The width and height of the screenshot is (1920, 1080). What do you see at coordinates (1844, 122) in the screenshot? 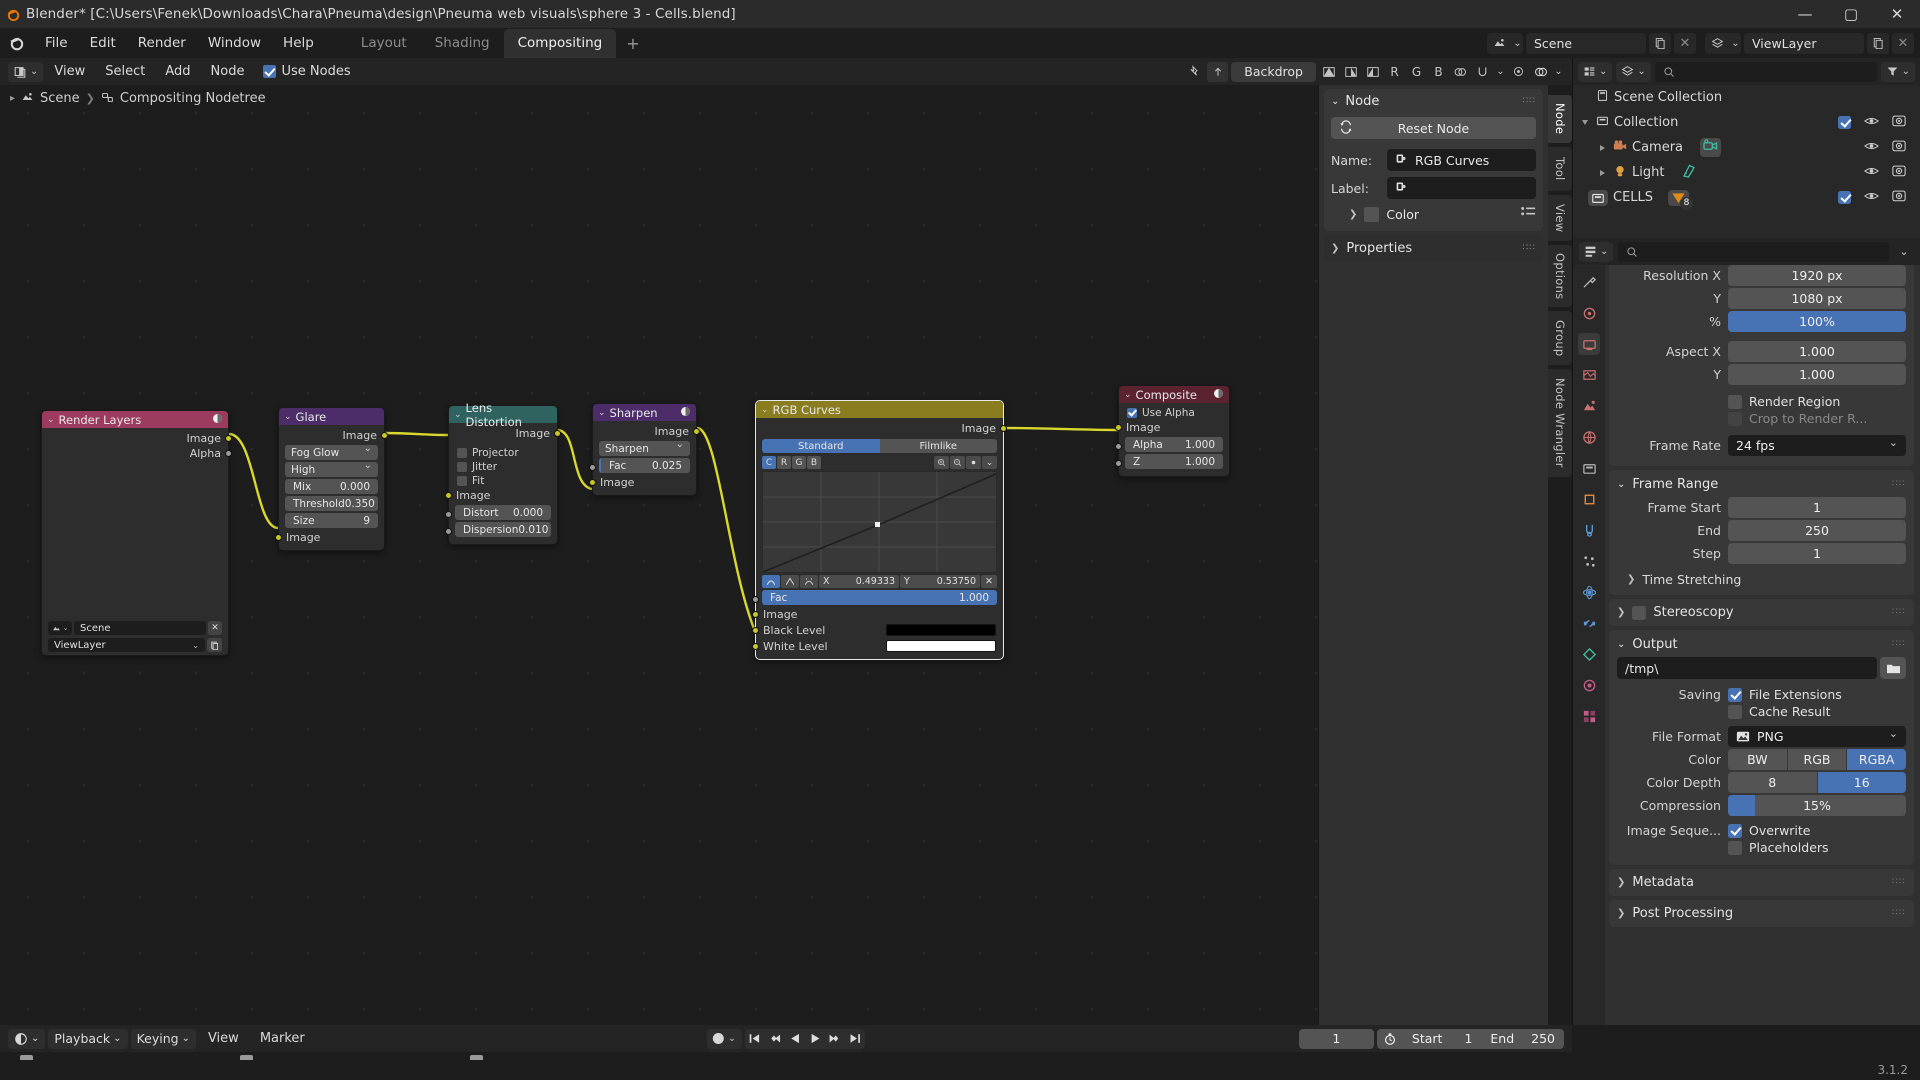
I see `exclude-checkbox-icon` at bounding box center [1844, 122].